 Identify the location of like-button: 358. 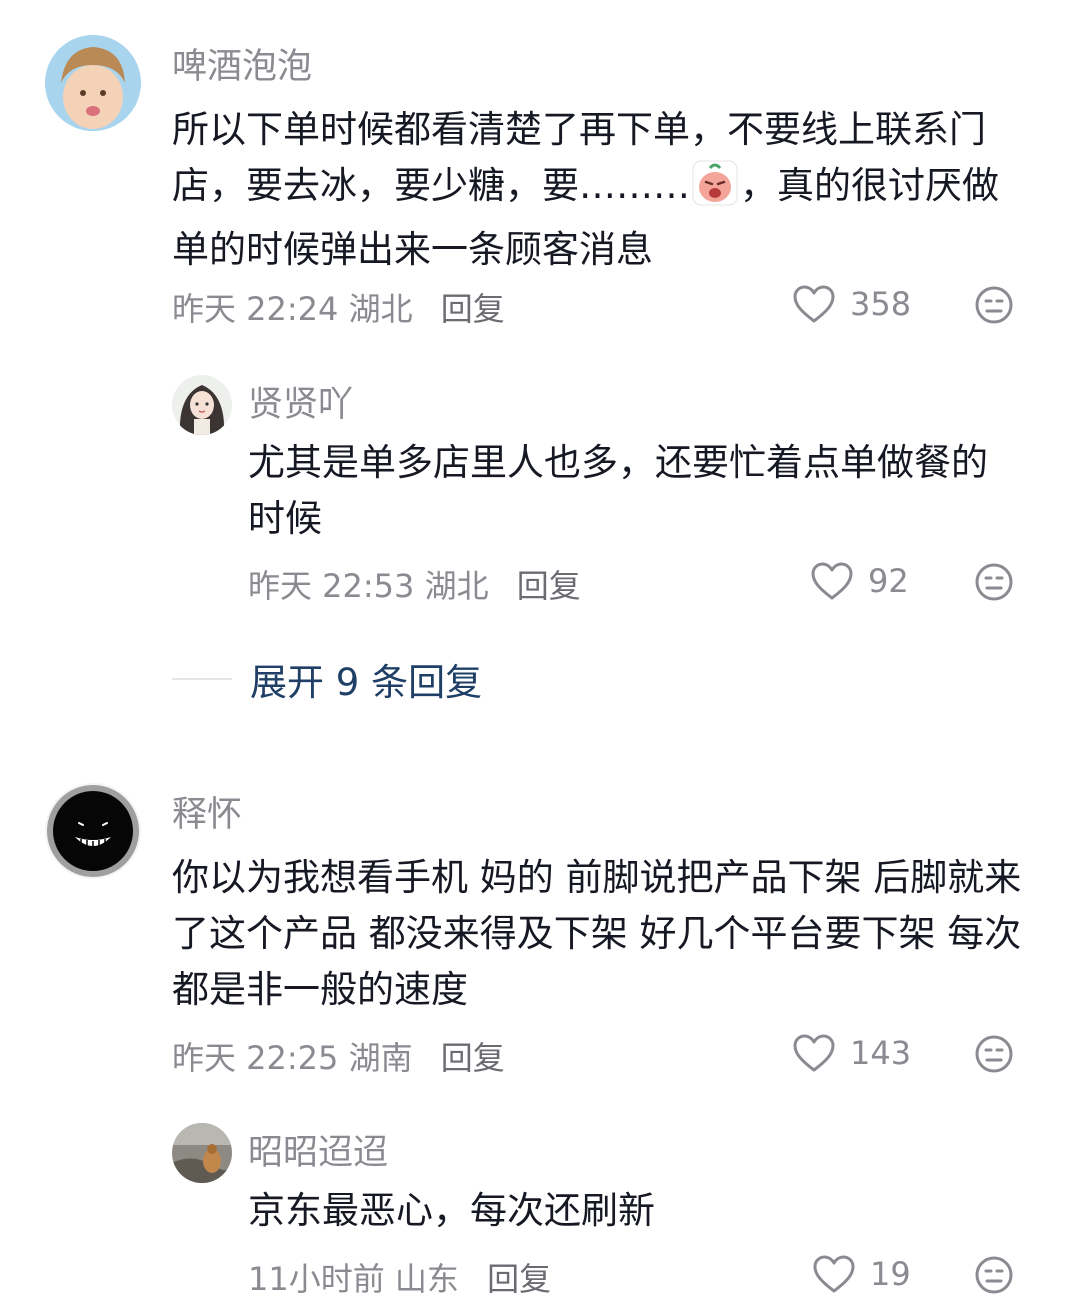
(851, 304).